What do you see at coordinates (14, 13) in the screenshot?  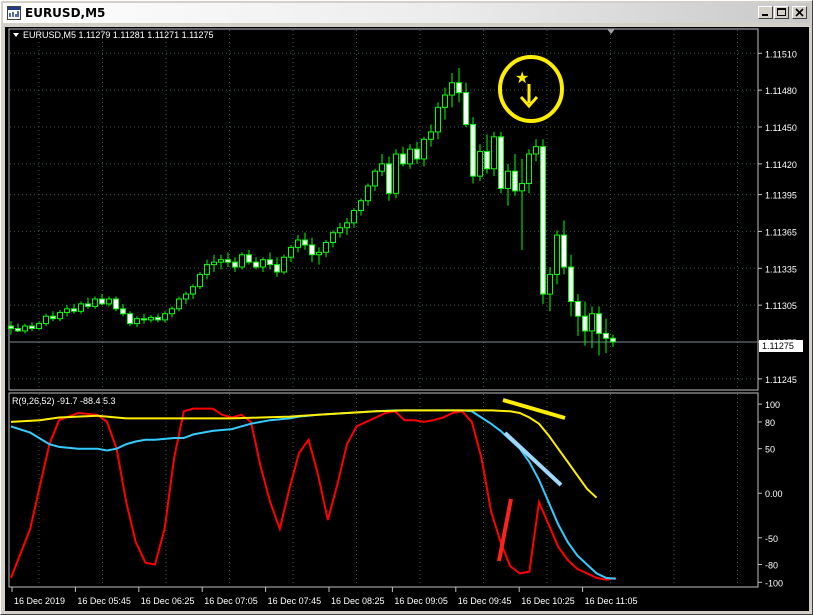 I see `chart-window-icon` at bounding box center [14, 13].